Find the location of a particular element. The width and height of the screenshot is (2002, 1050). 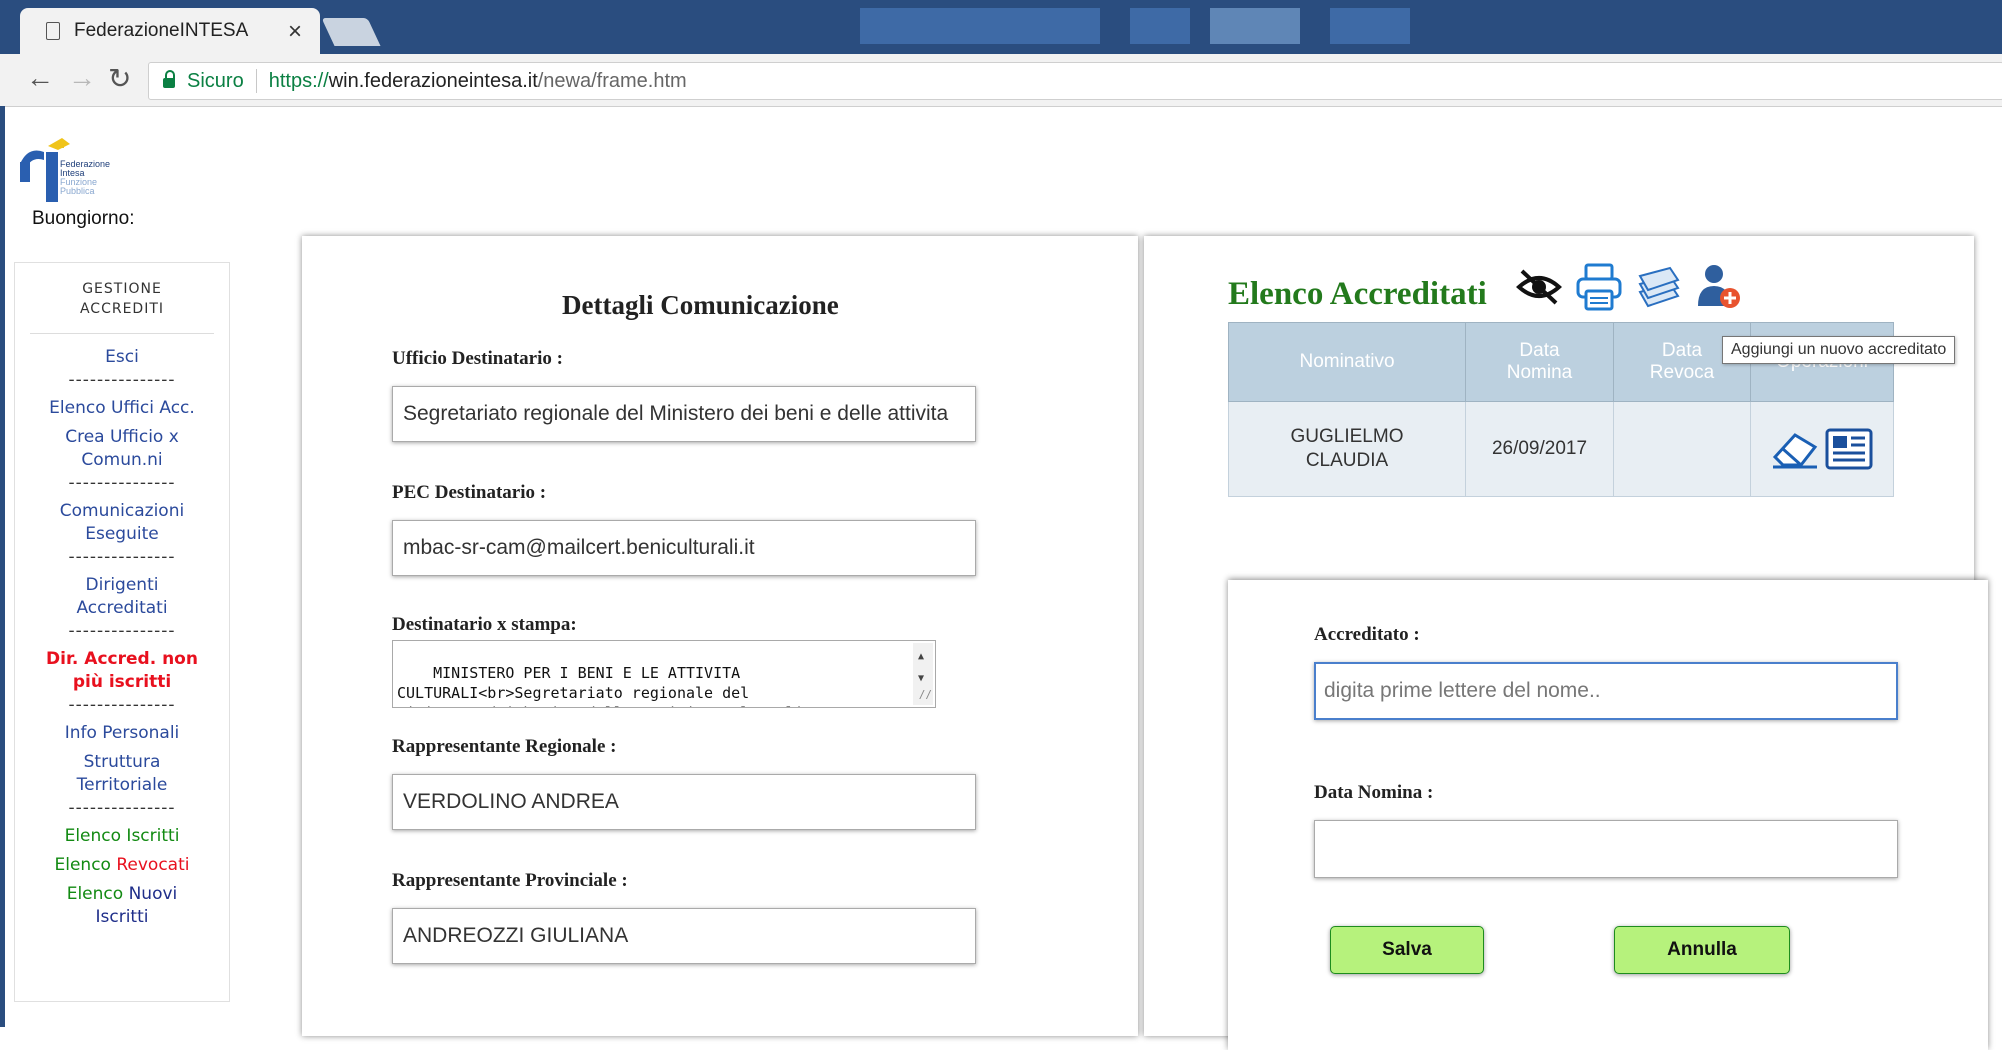

cancel-button: Annulla is located at coordinates (1702, 950).